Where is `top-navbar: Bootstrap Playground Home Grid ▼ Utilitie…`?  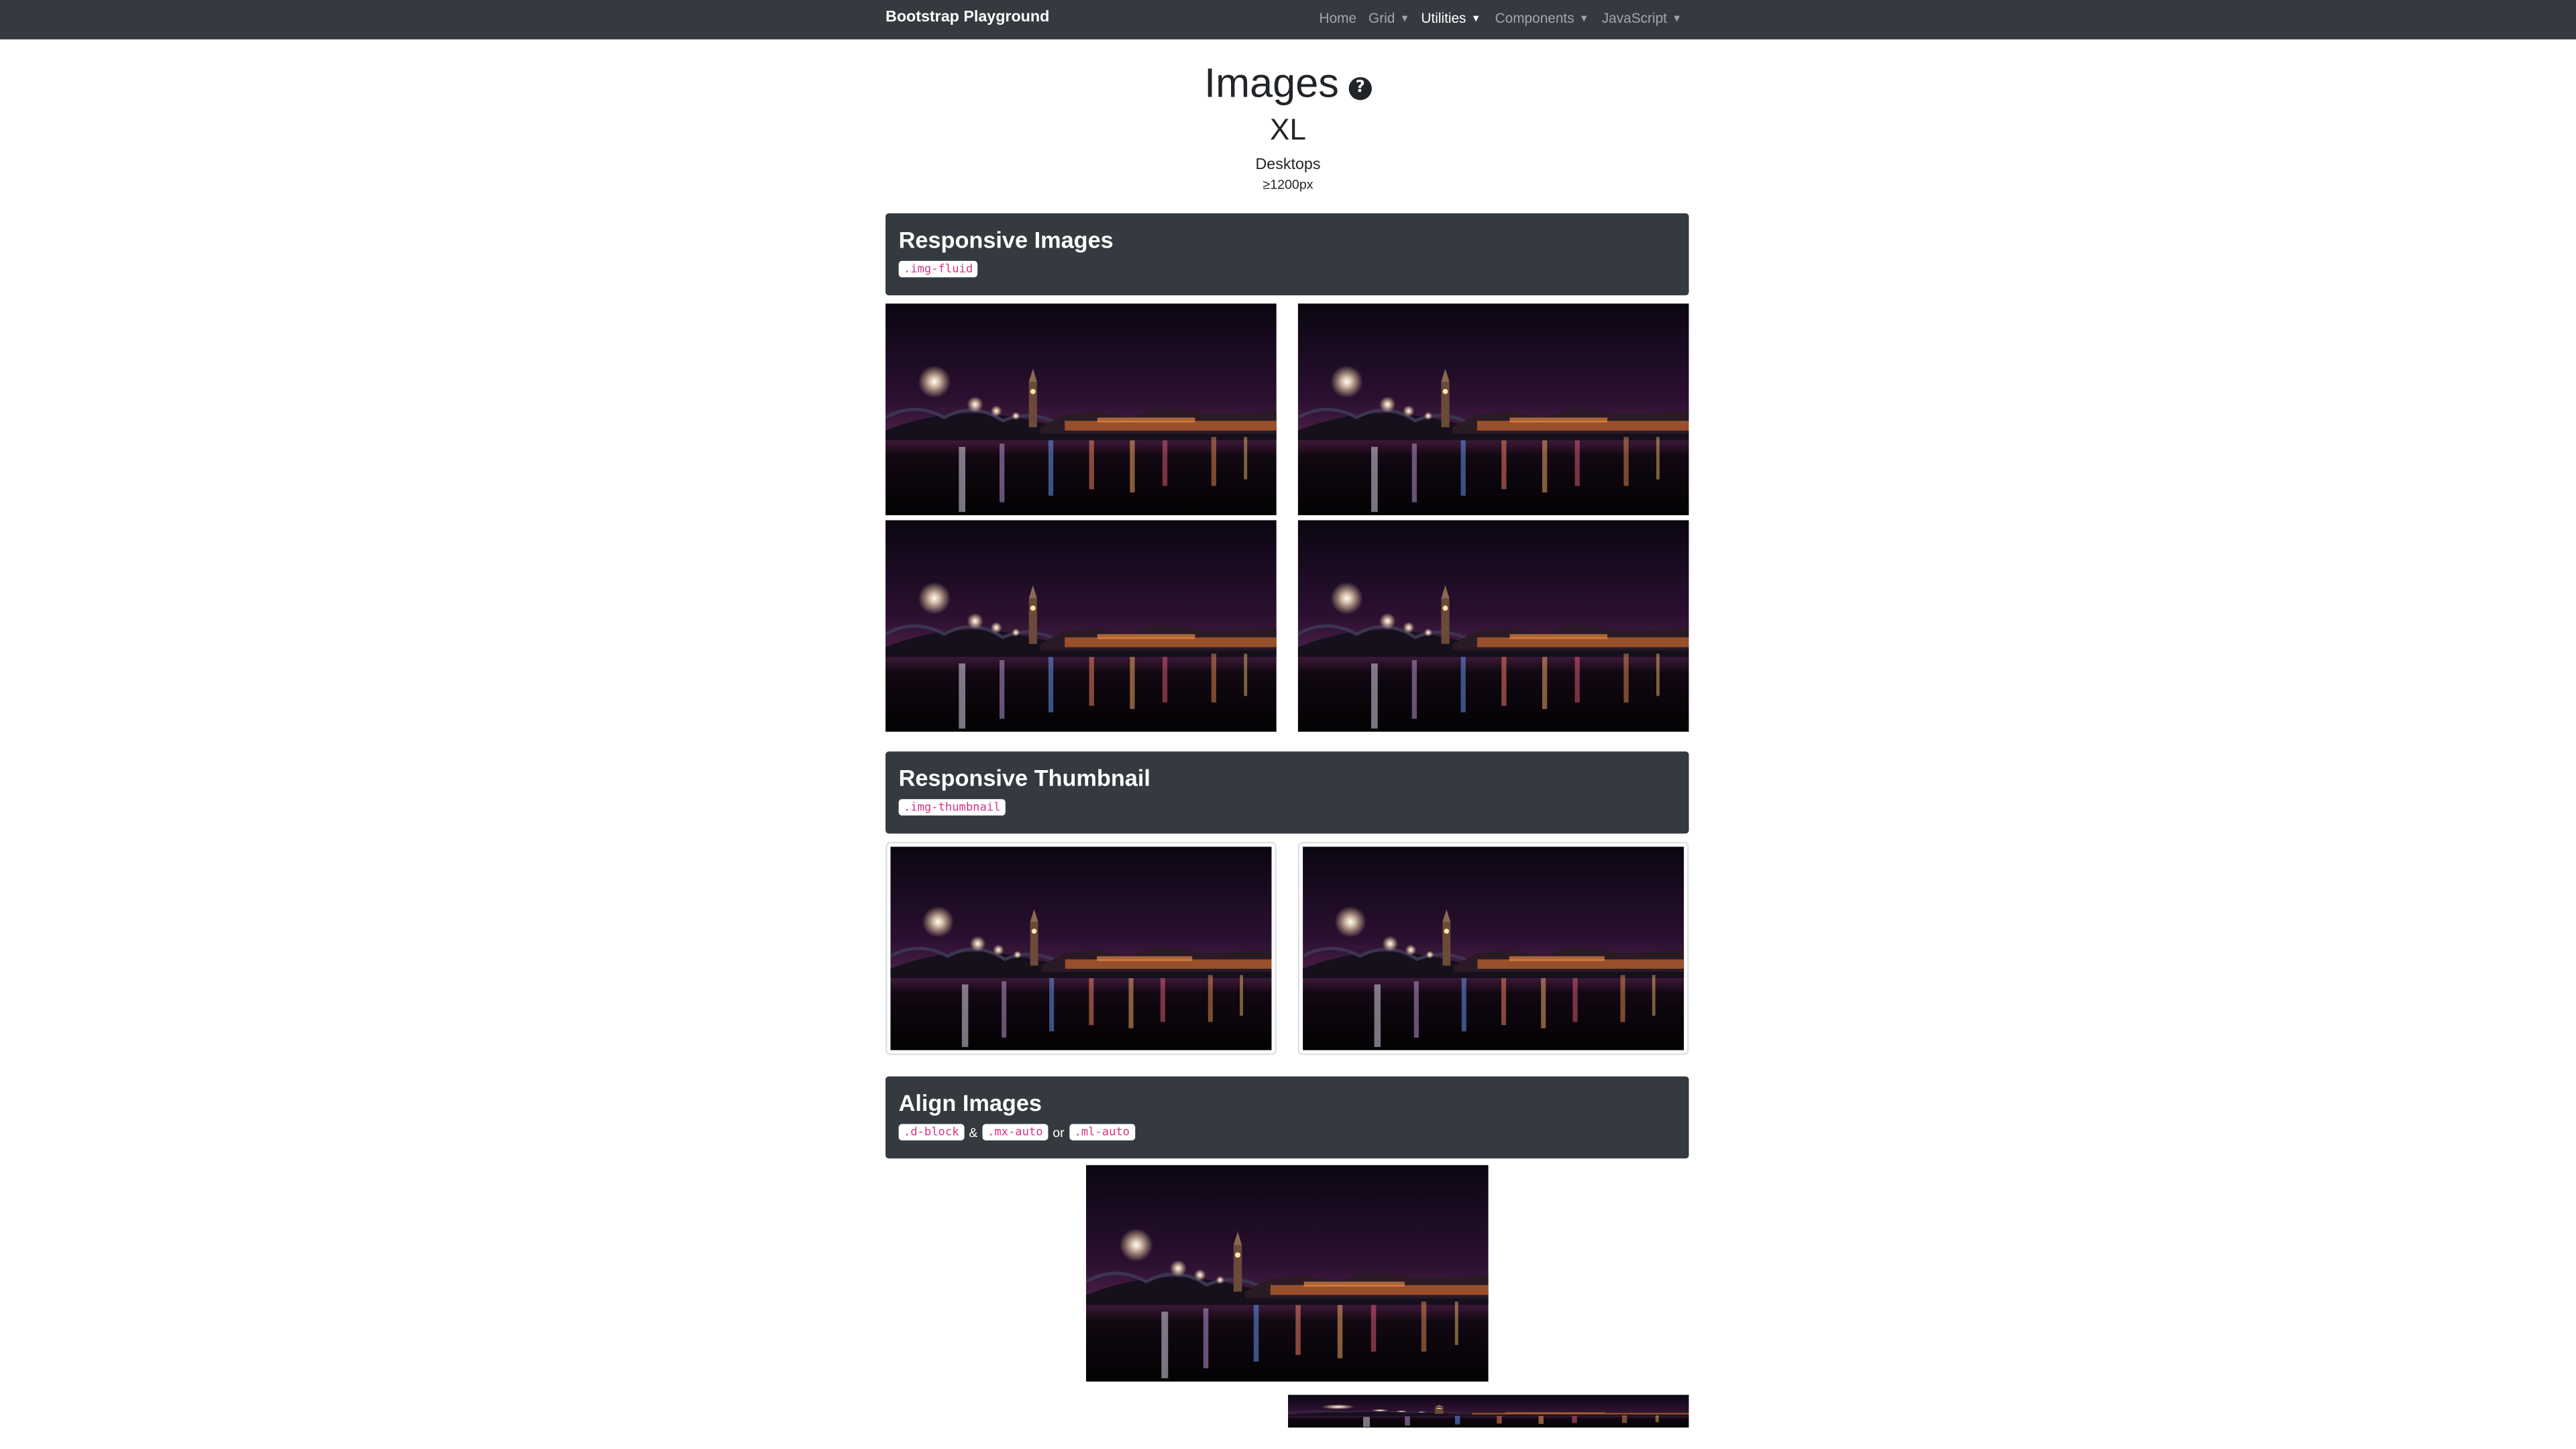
top-navbar: Bootstrap Playground Home Grid ▼ Utilitie… is located at coordinates (1288, 20).